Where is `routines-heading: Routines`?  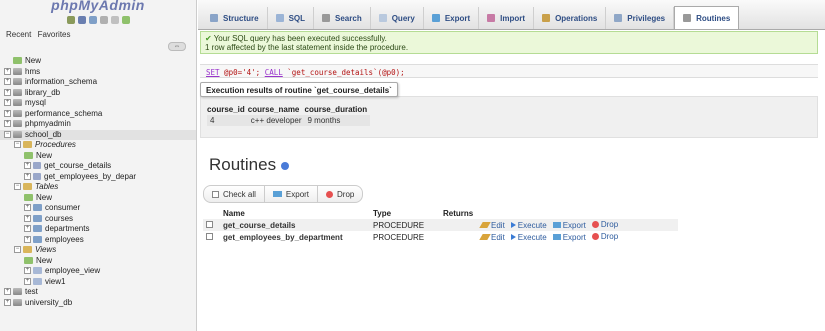 routines-heading: Routines is located at coordinates (249, 165).